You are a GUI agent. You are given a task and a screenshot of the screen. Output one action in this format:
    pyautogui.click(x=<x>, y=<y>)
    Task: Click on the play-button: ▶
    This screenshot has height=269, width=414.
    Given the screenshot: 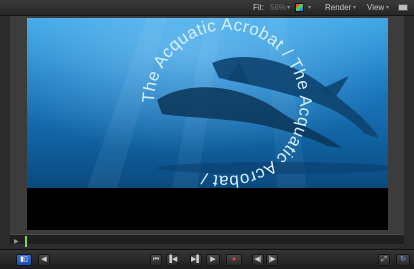 What is the action you would take?
    pyautogui.click(x=213, y=260)
    